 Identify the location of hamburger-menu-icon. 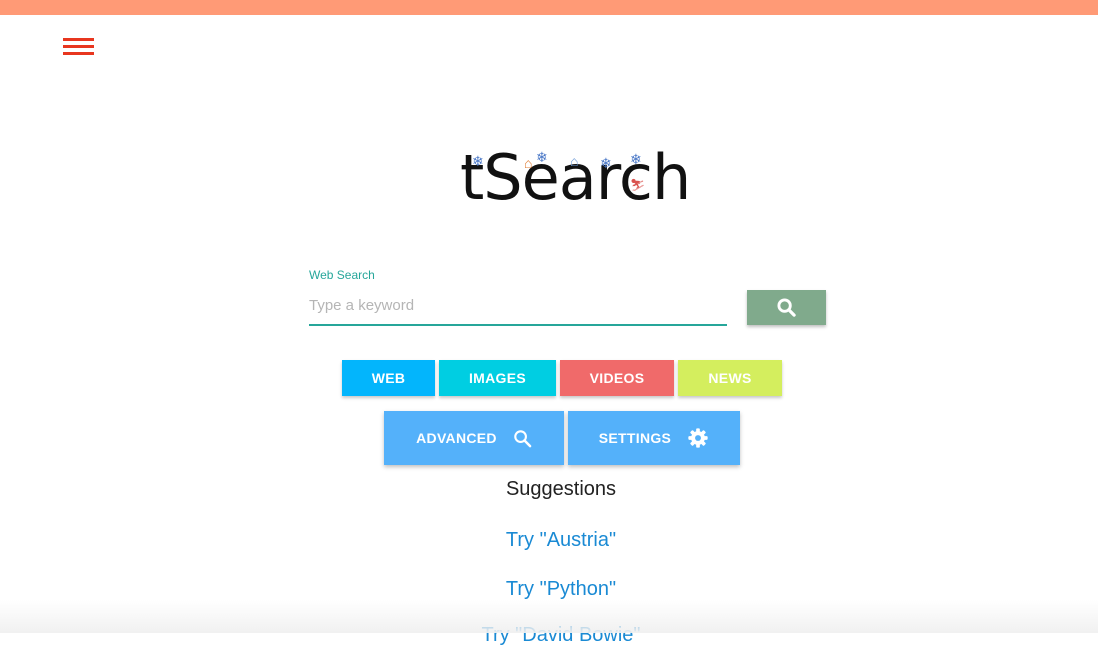
(78, 47).